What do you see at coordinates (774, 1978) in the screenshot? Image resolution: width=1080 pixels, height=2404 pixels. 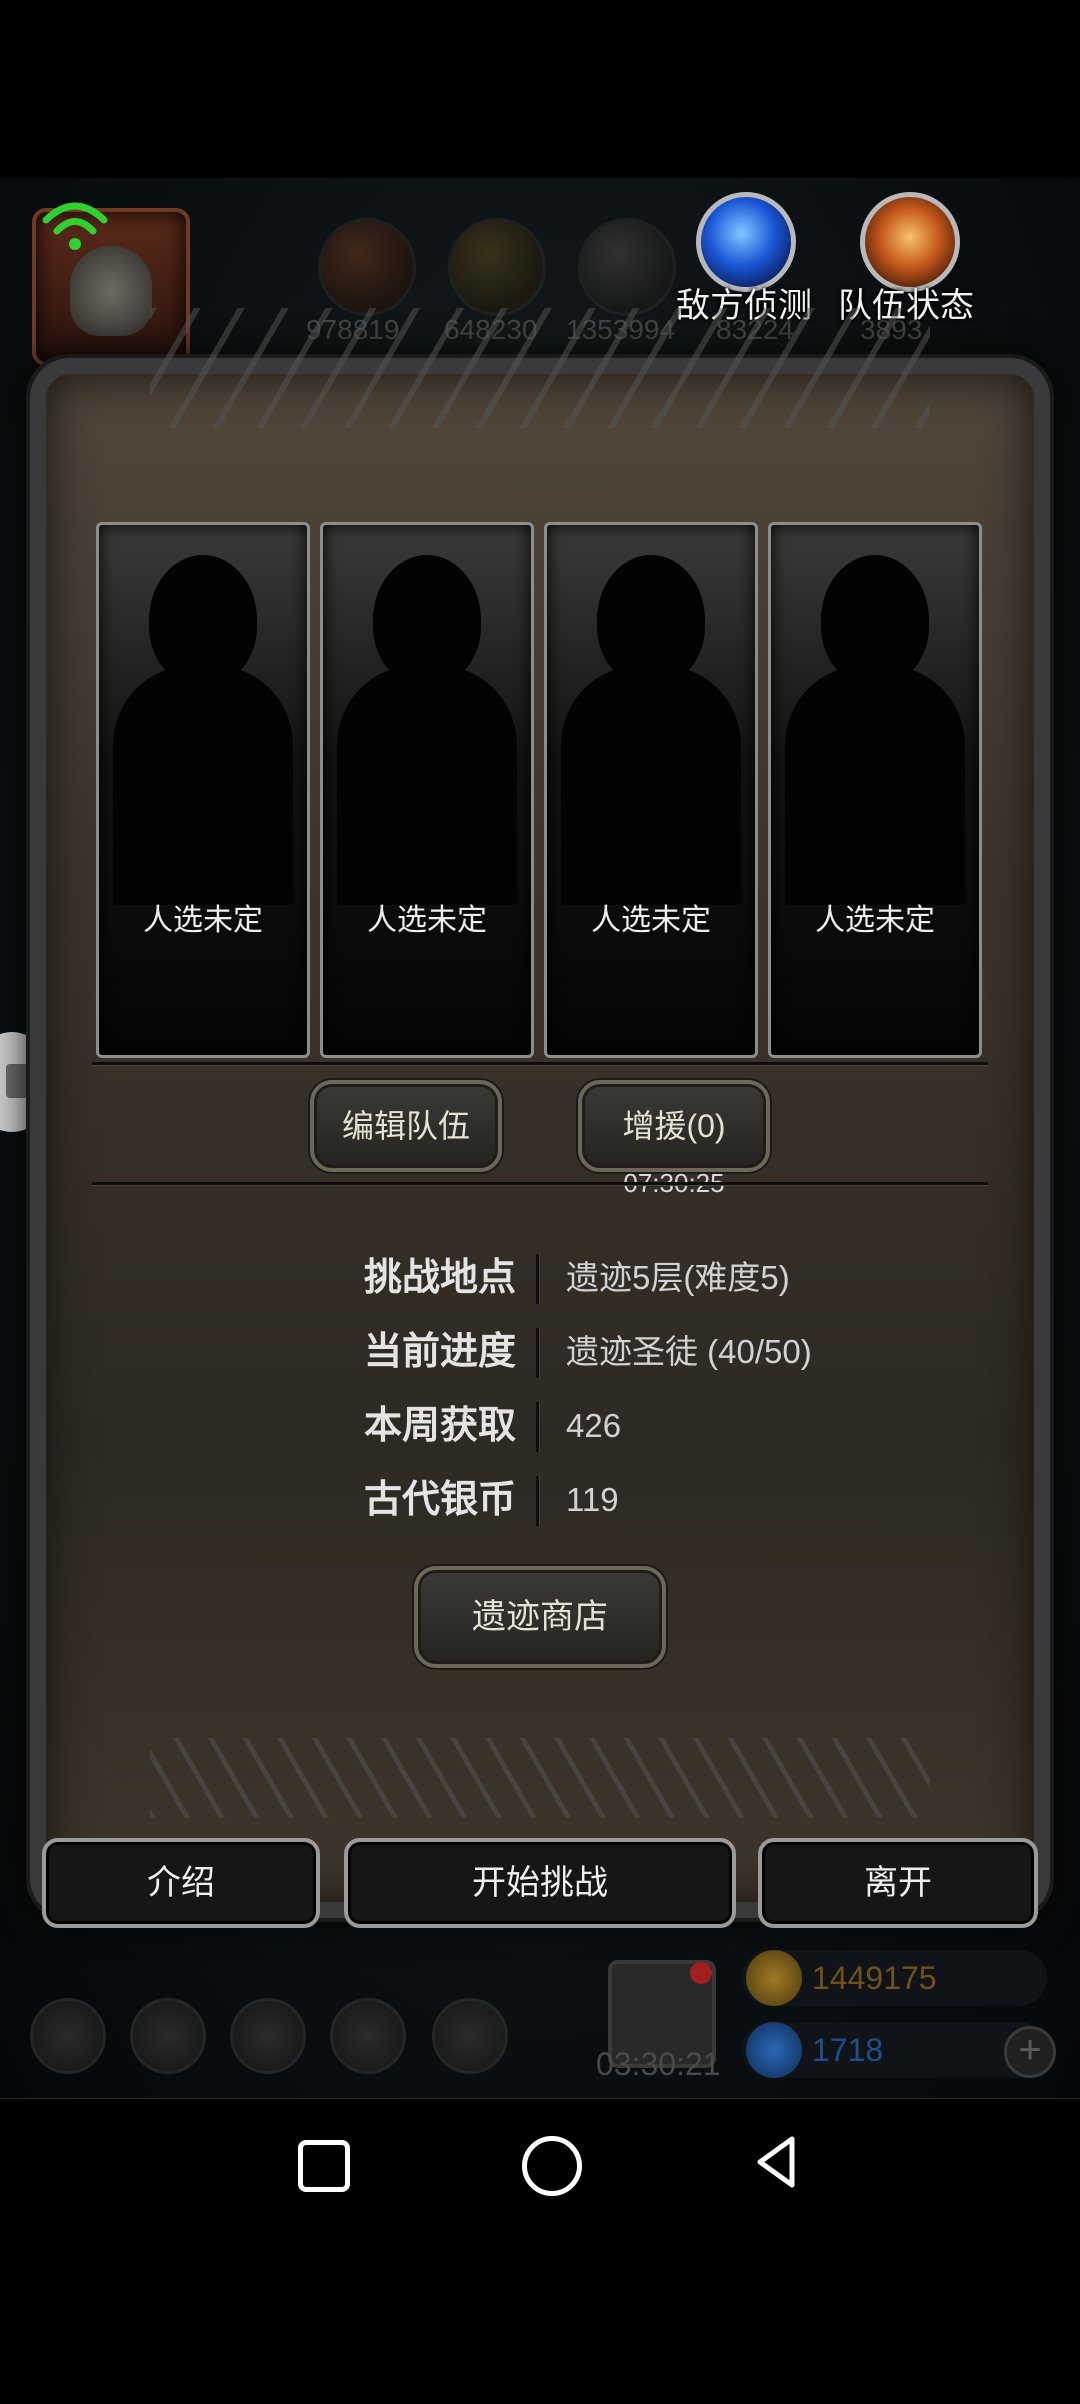 I see `gold-coin-icon` at bounding box center [774, 1978].